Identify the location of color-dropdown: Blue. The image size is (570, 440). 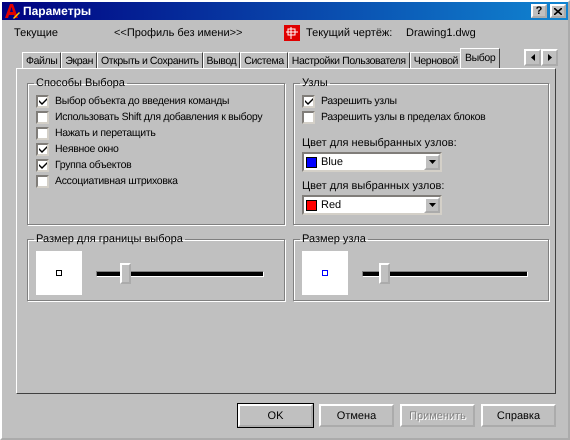
(372, 162).